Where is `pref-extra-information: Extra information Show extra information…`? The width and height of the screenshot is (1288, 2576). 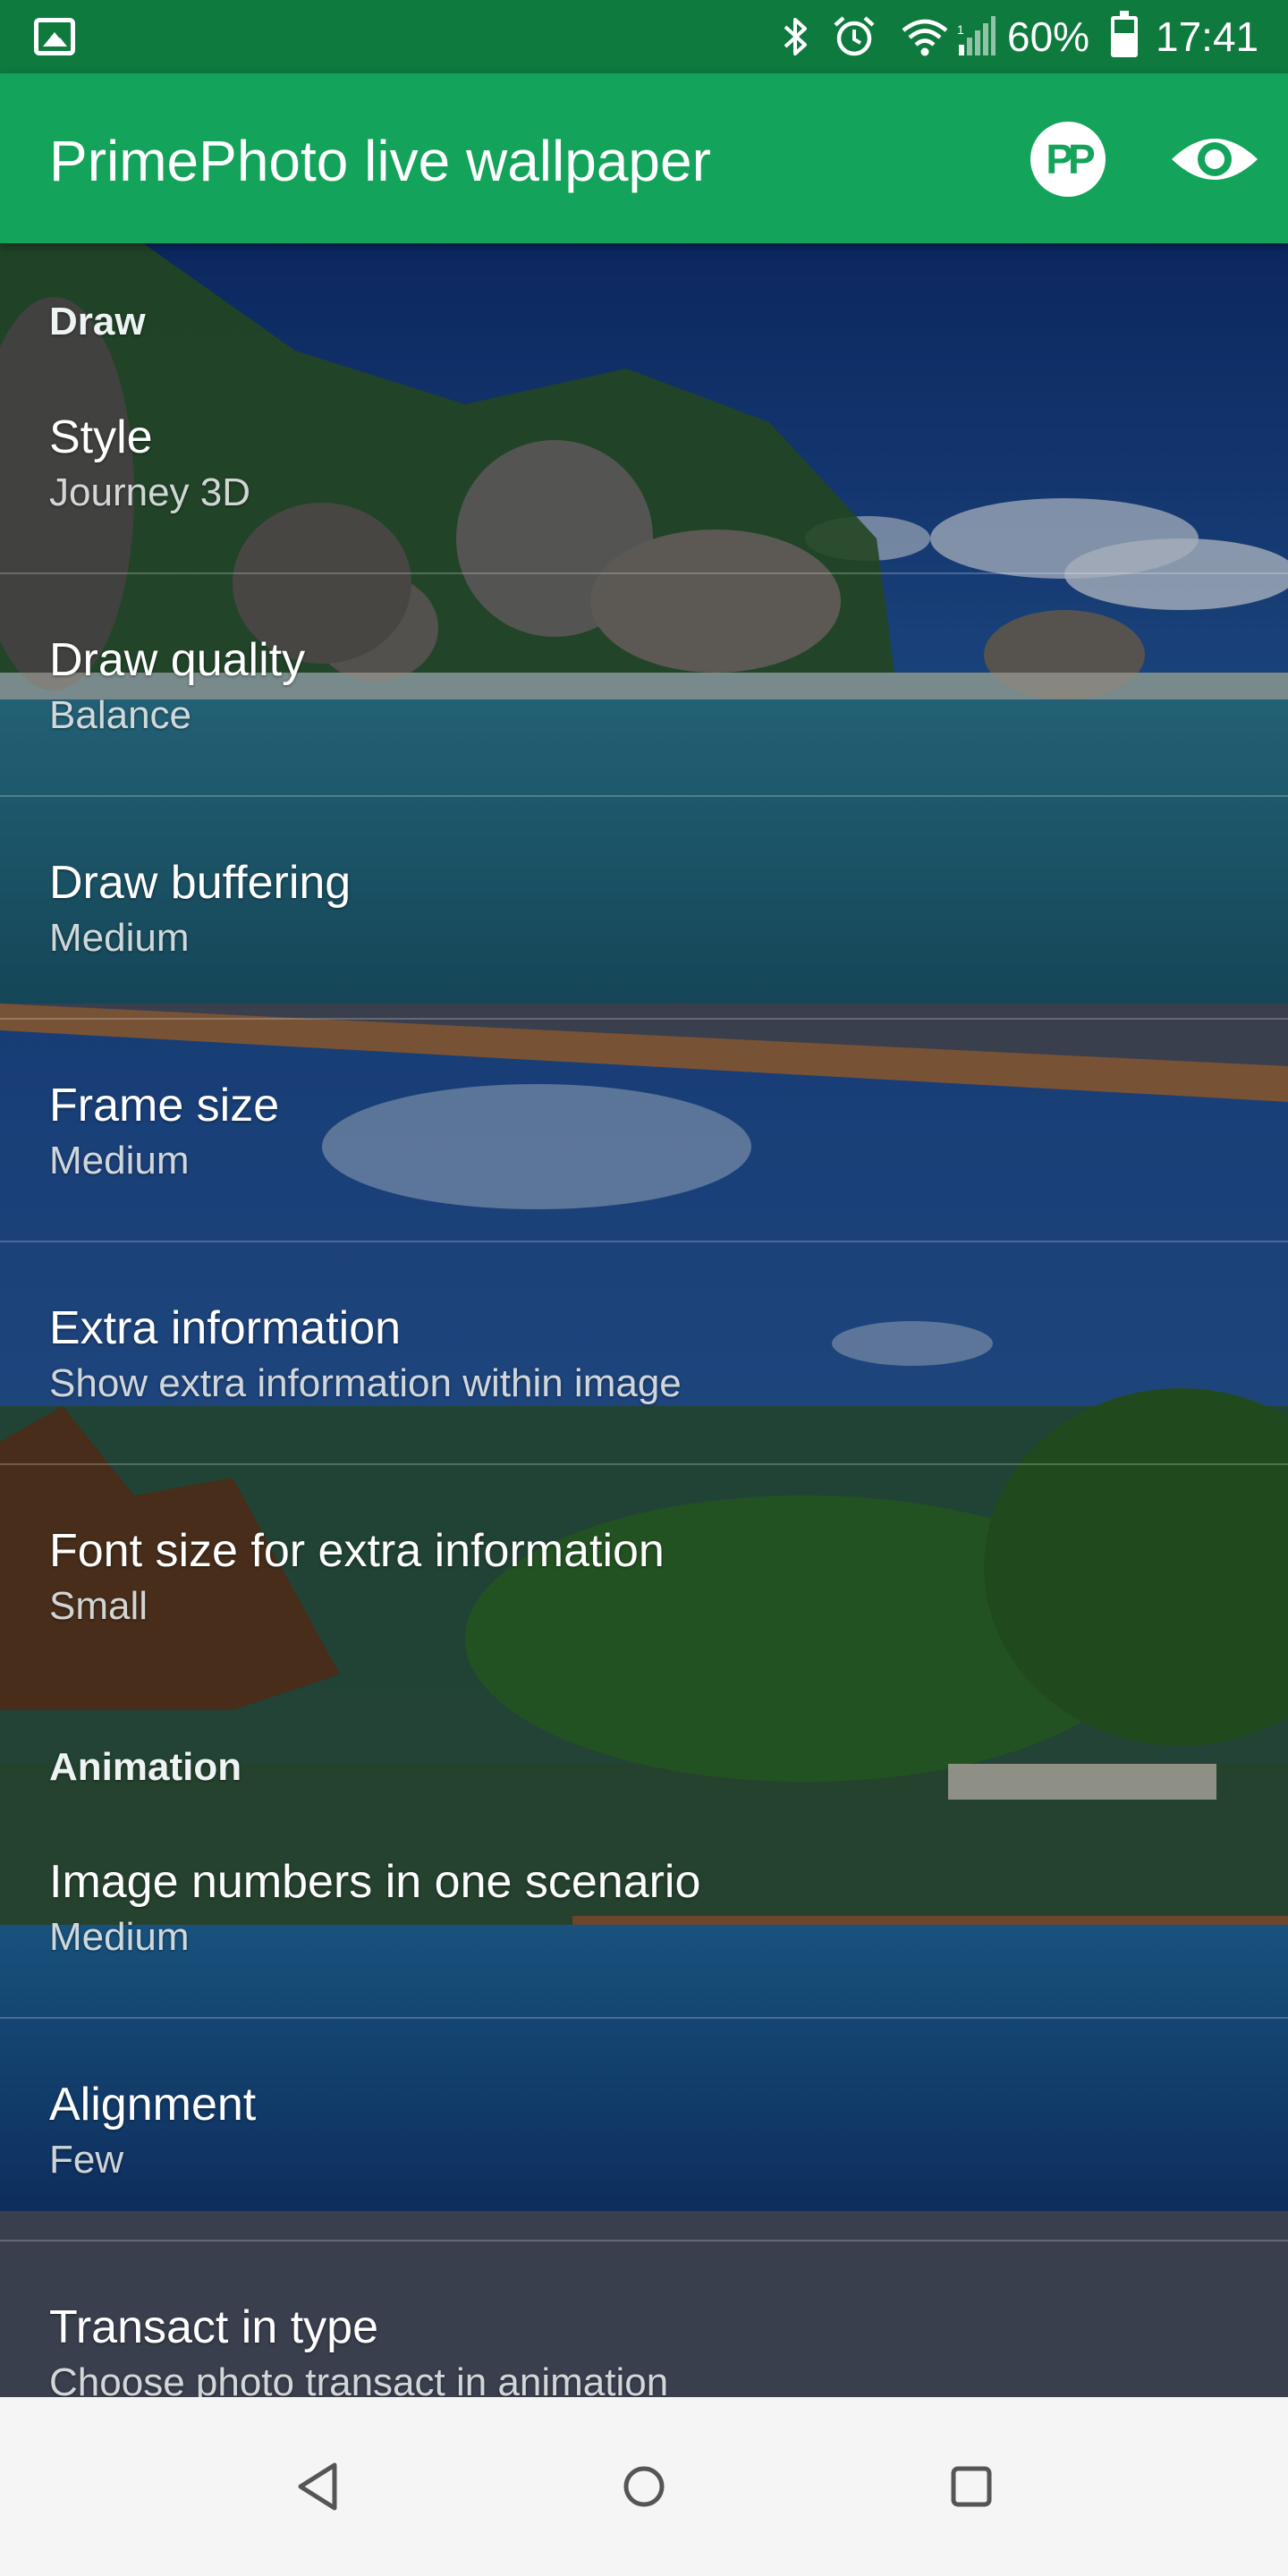 pref-extra-information: Extra information Show extra information… is located at coordinates (644, 1411).